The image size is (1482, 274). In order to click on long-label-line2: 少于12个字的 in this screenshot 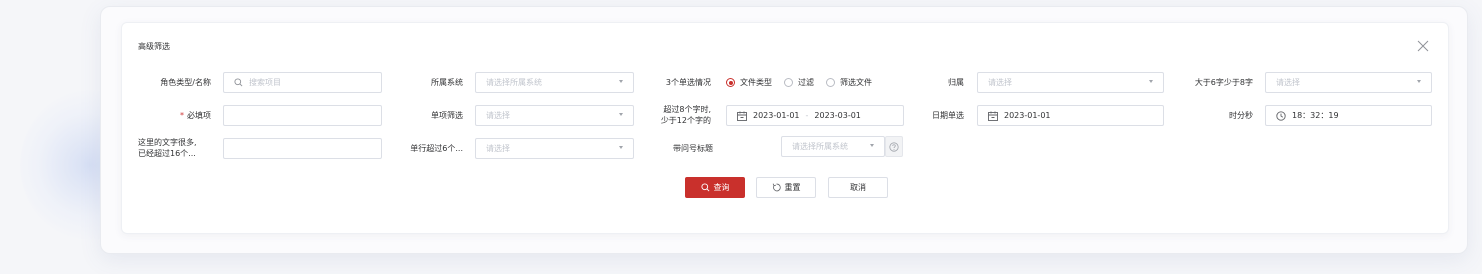, I will do `click(685, 120)`.